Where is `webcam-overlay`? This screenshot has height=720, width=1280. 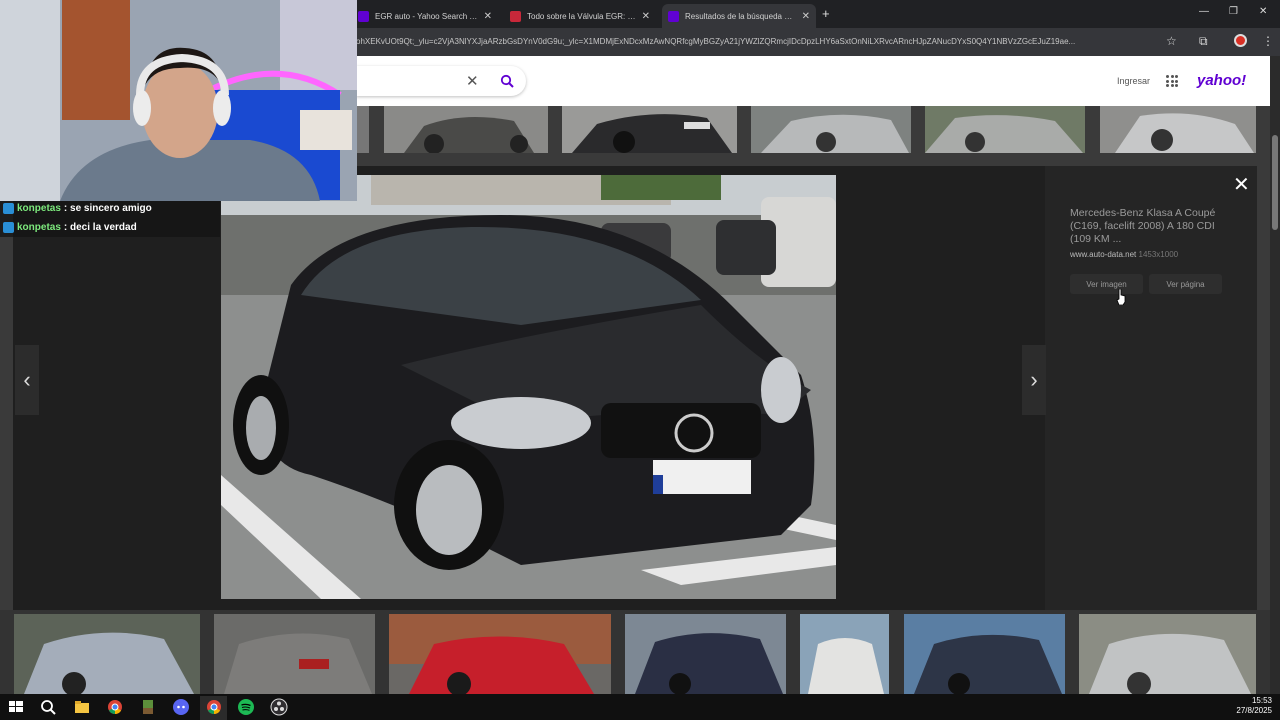
webcam-overlay is located at coordinates (178, 100).